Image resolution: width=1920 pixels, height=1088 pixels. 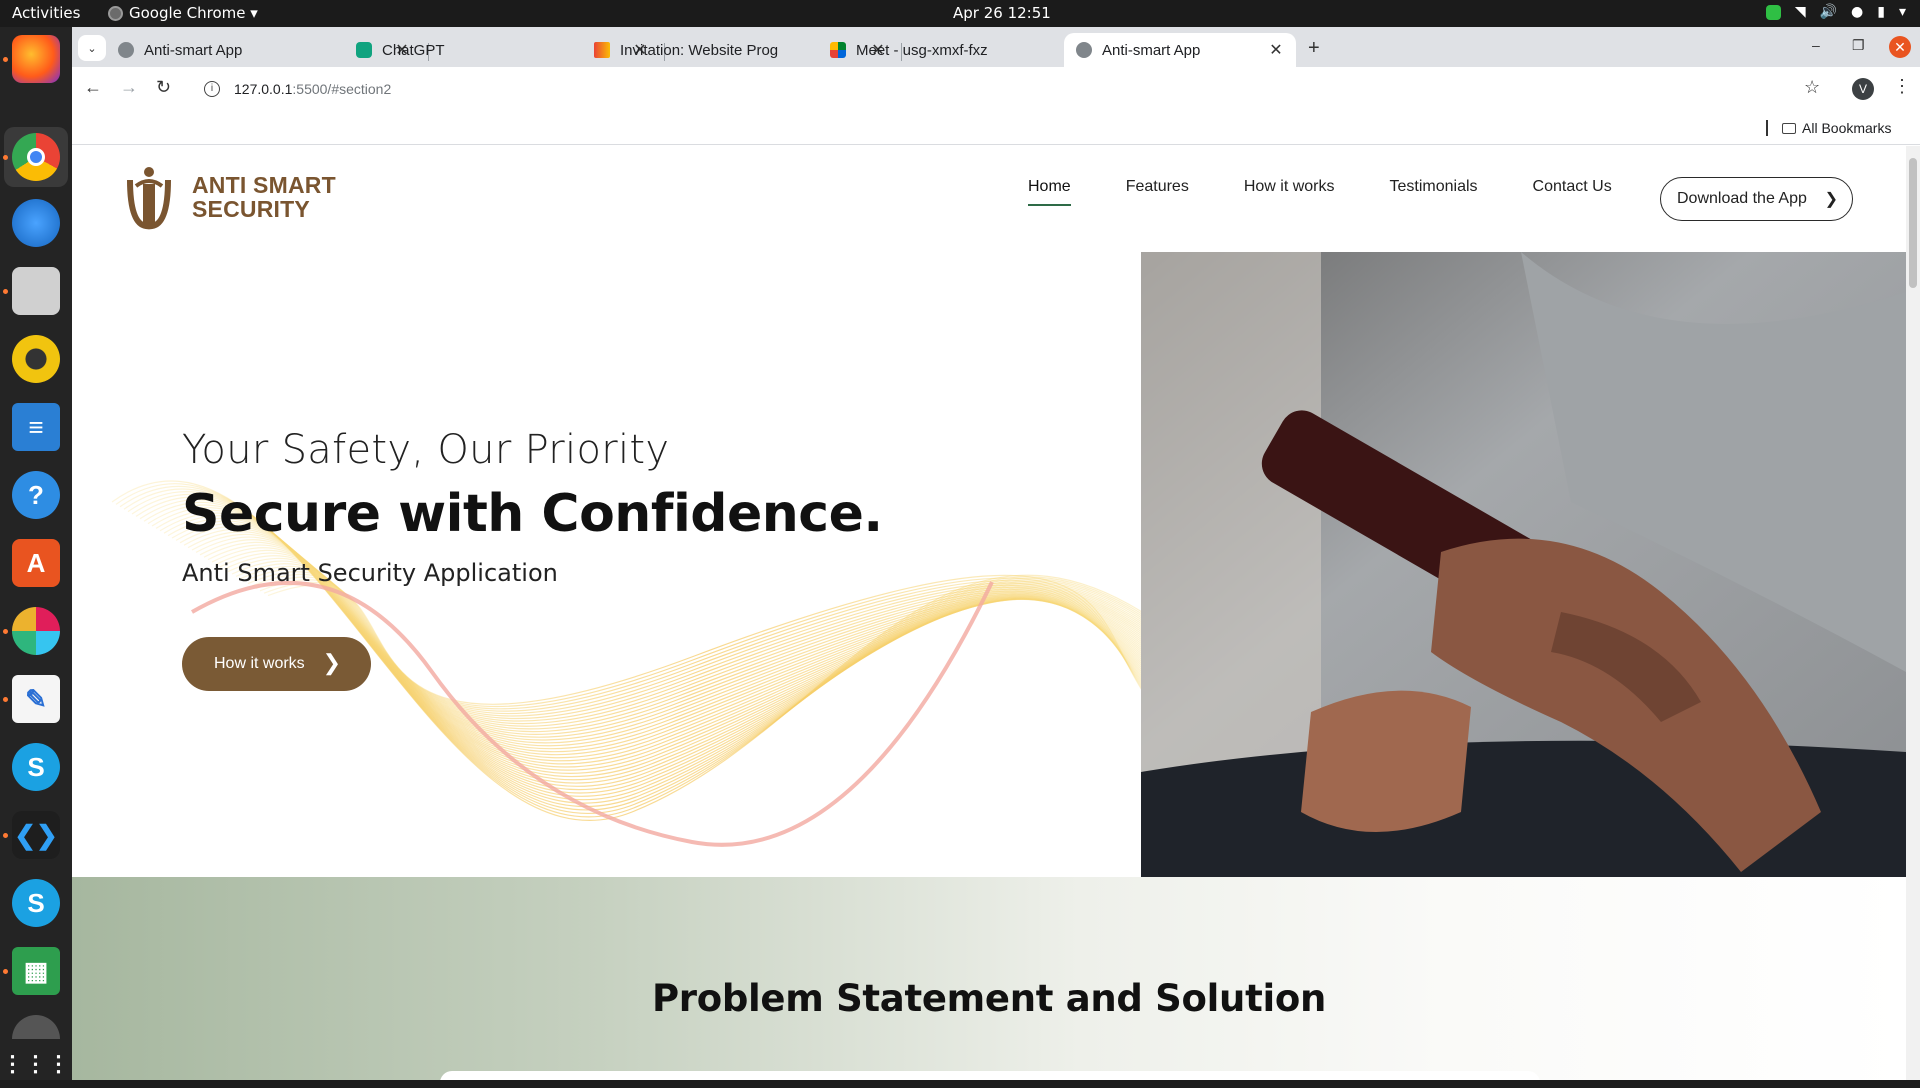 What do you see at coordinates (1773, 12) in the screenshot?
I see `update-indicator-icon` at bounding box center [1773, 12].